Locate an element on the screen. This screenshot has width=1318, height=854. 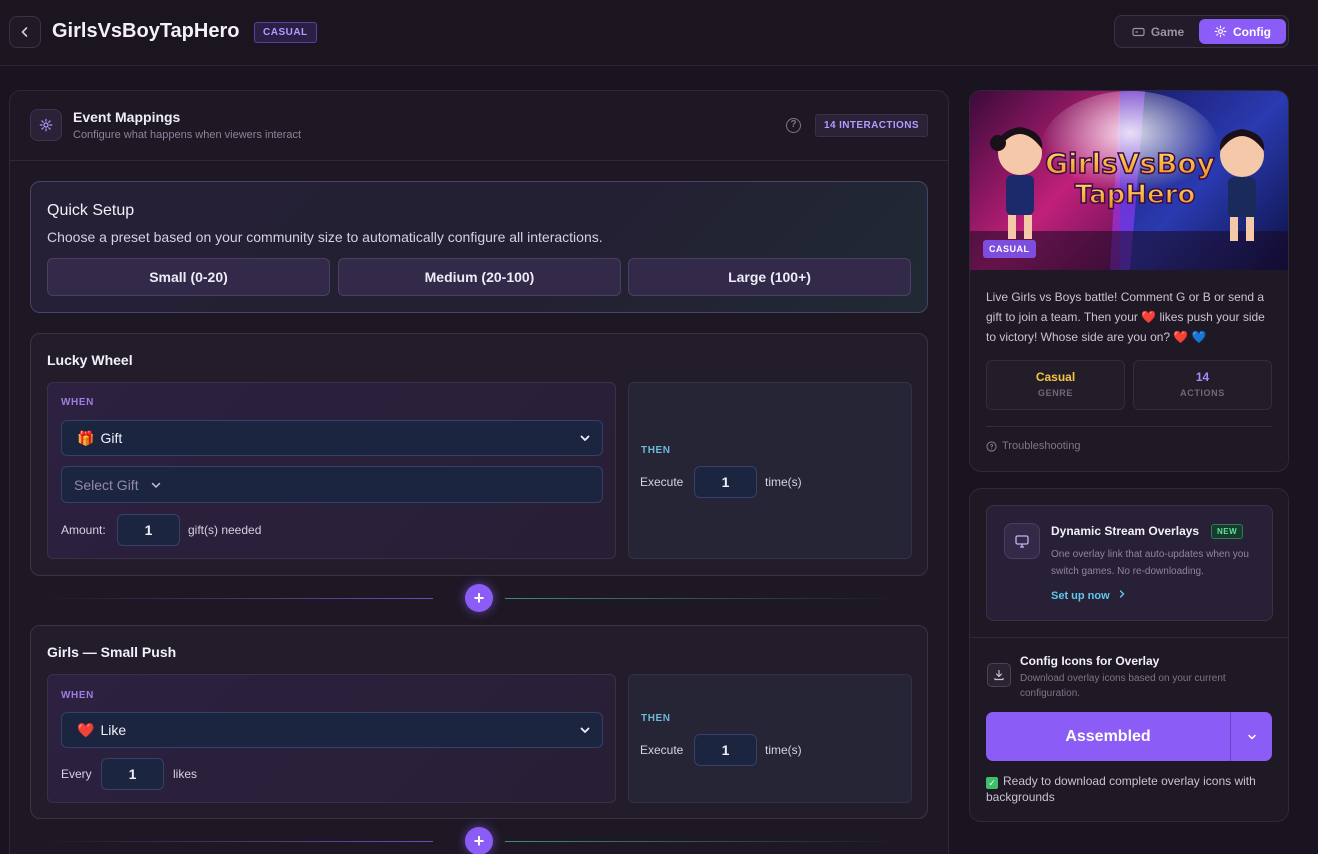
event-type-value: Gift is located at coordinates (111, 438).